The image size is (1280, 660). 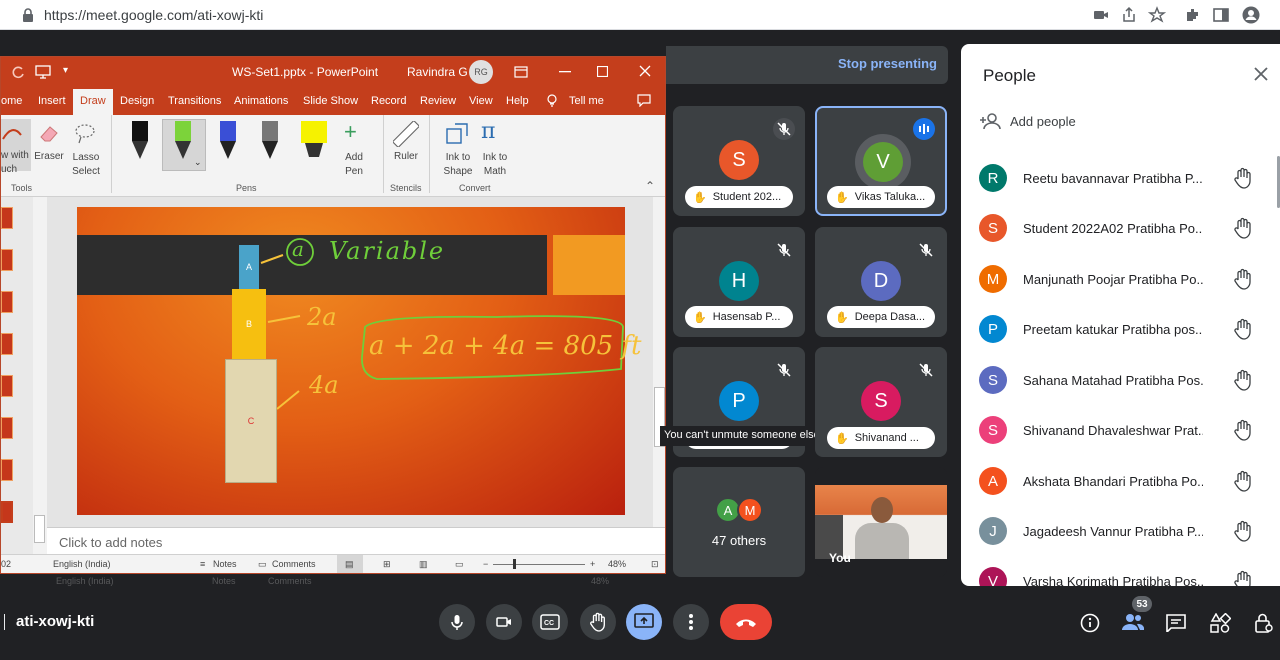 What do you see at coordinates (406, 134) in the screenshot?
I see `ruler-icon` at bounding box center [406, 134].